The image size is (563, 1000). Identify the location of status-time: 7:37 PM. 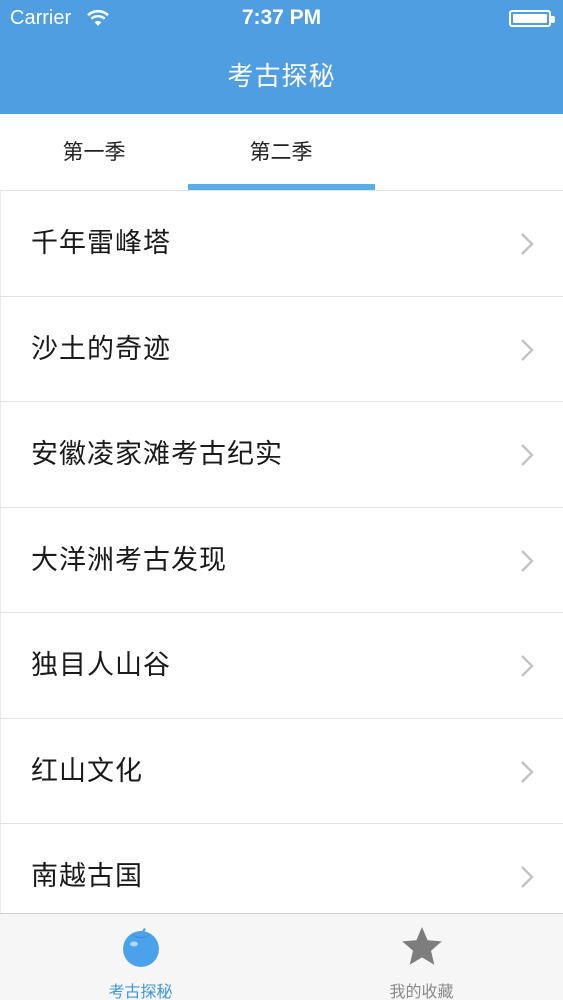
(281, 17).